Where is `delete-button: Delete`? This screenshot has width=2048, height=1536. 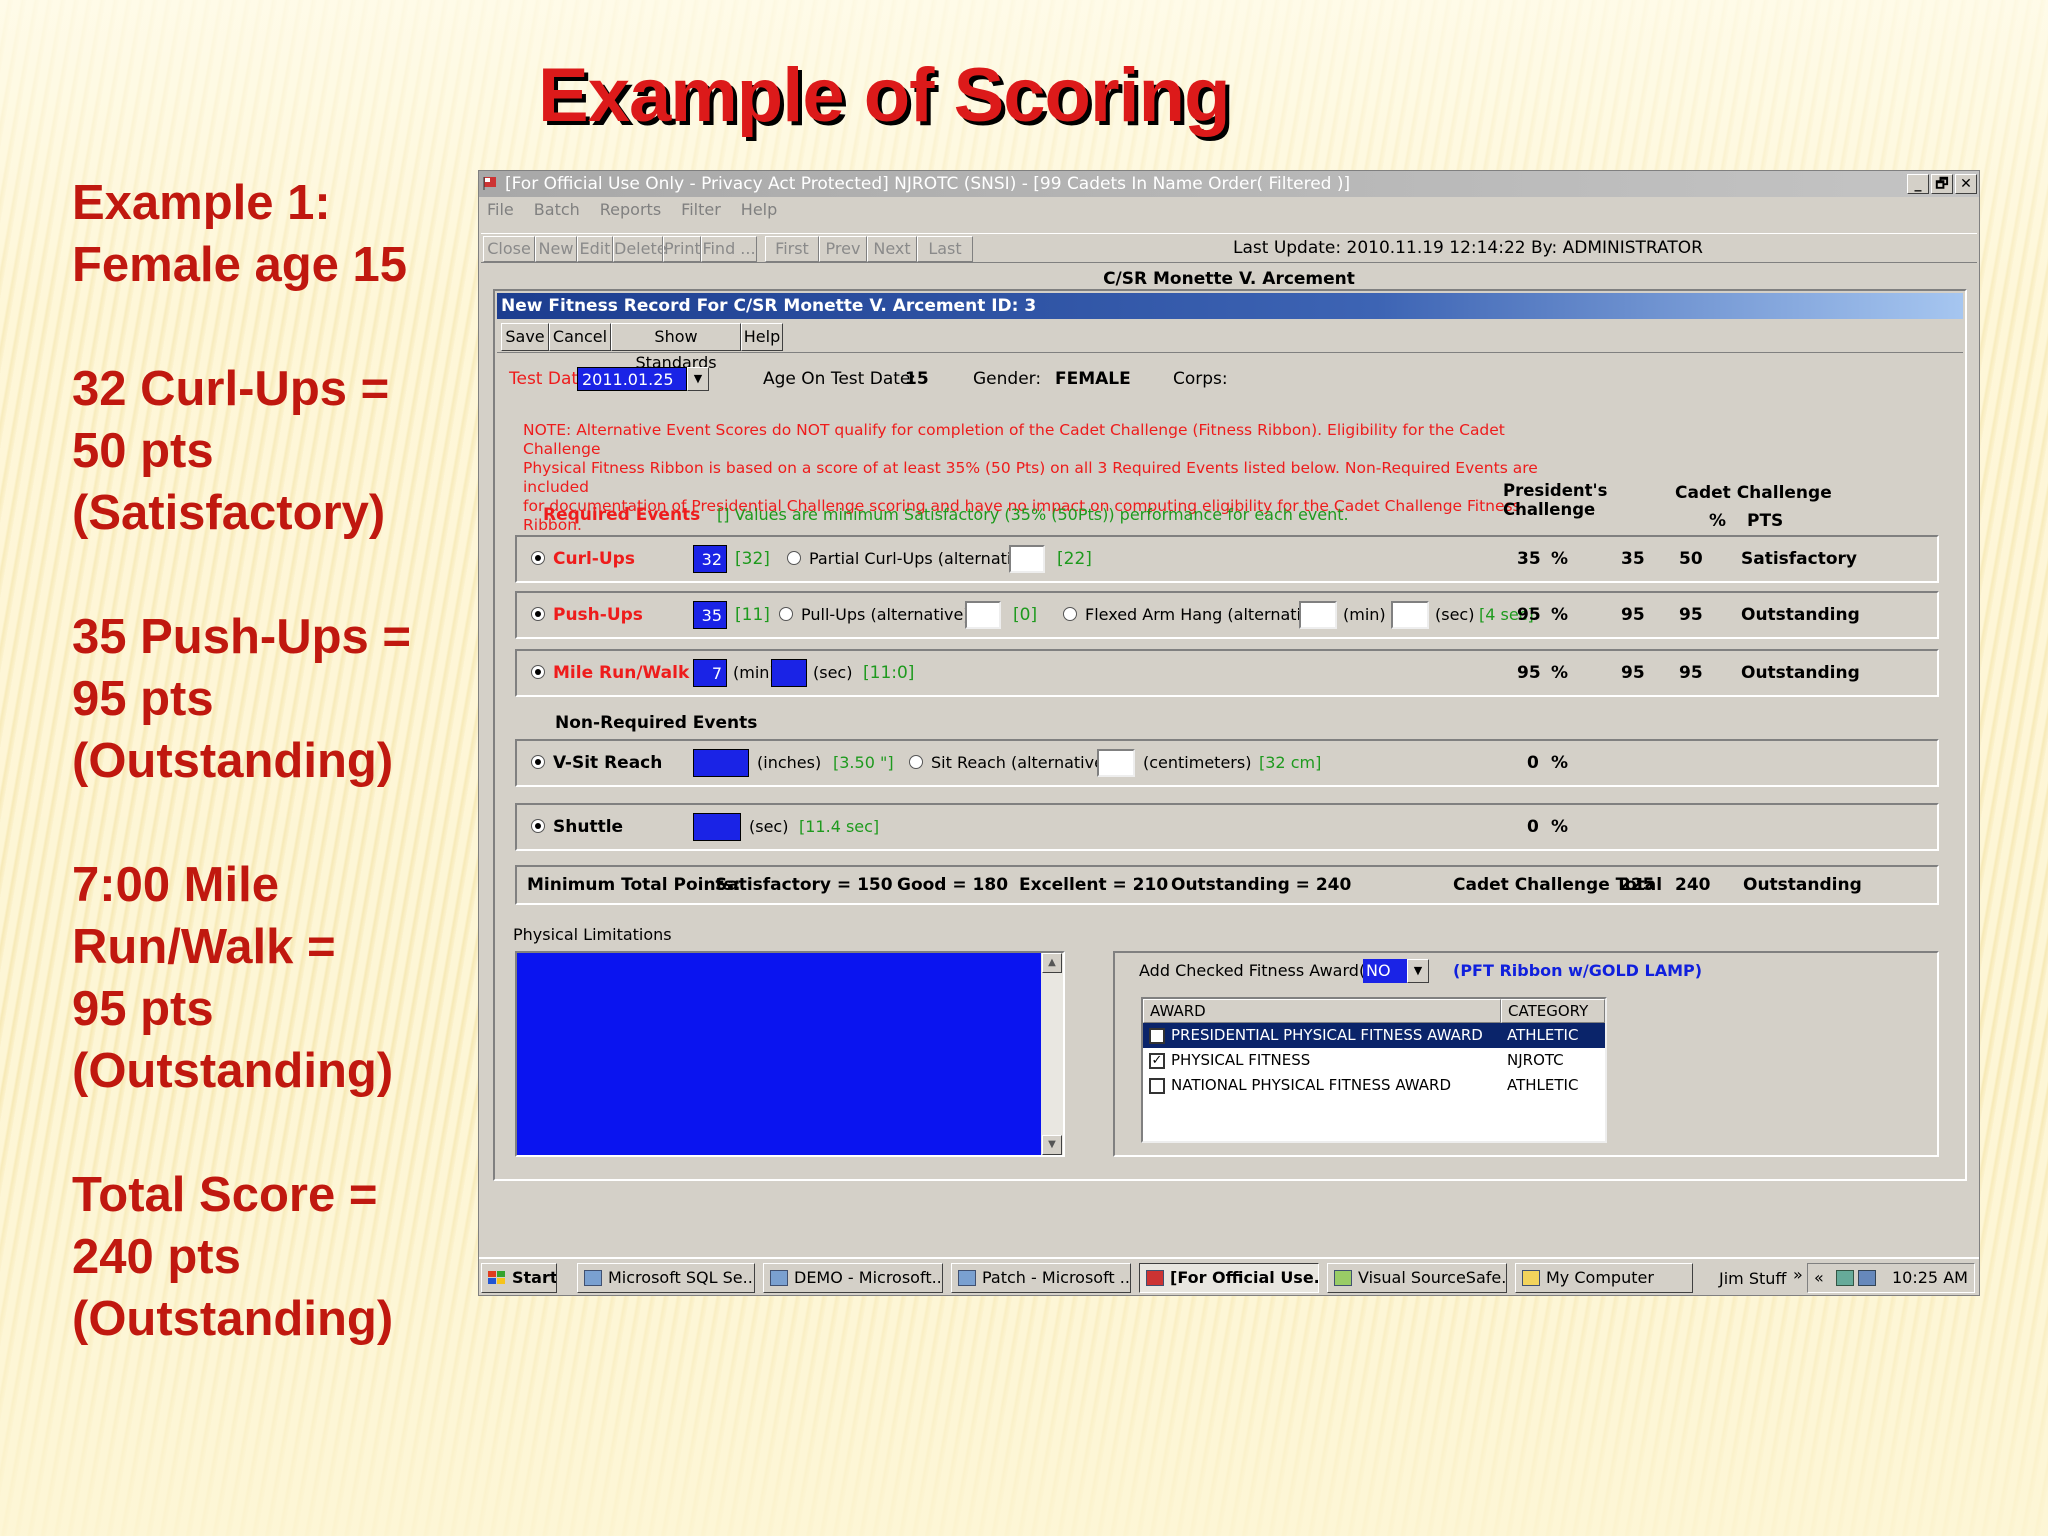
delete-button: Delete is located at coordinates (640, 249).